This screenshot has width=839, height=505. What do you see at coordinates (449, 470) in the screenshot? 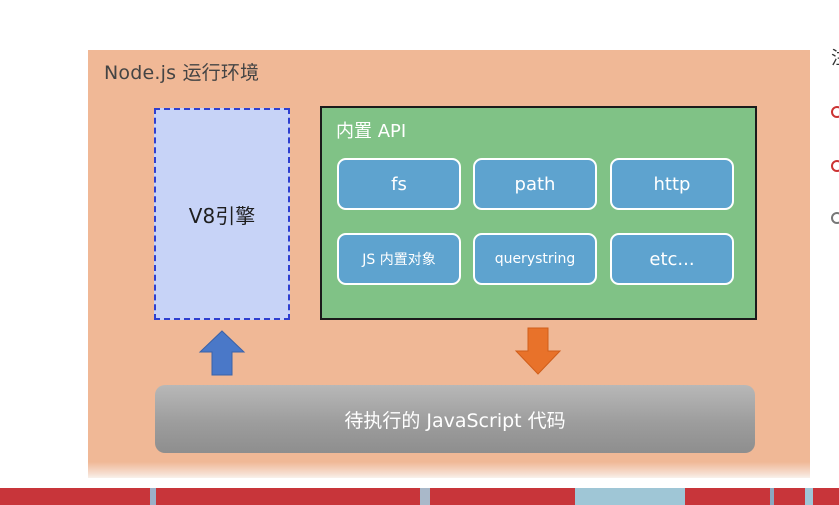
I see `torn-edge-decoration` at bounding box center [449, 470].